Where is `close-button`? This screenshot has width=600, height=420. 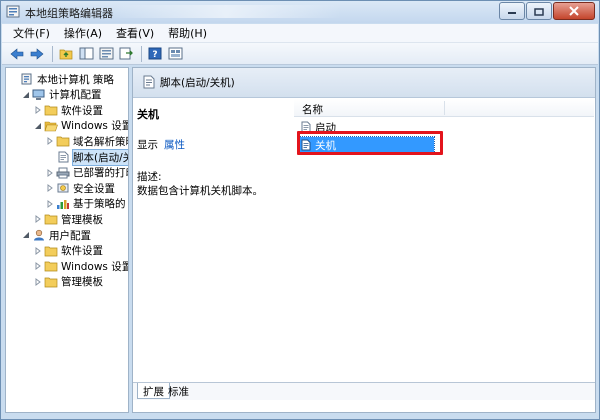 close-button is located at coordinates (574, 11).